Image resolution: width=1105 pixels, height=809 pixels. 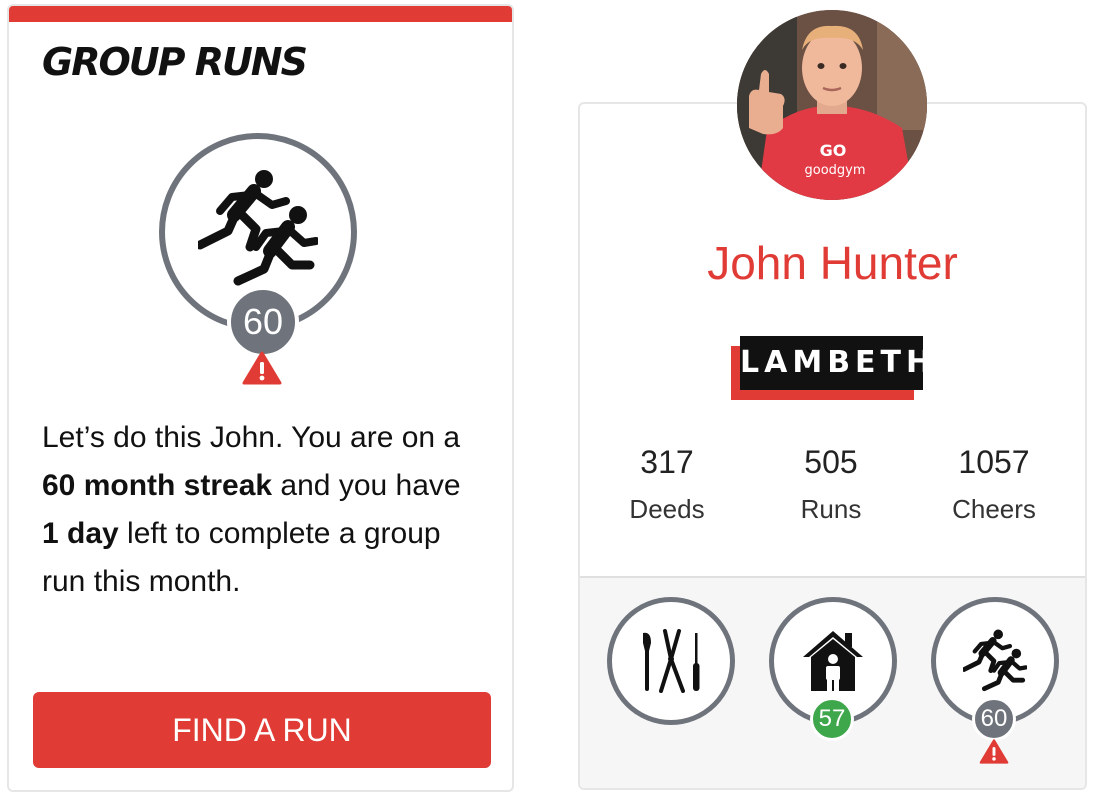 I want to click on garden-tools-icon, so click(x=671, y=661).